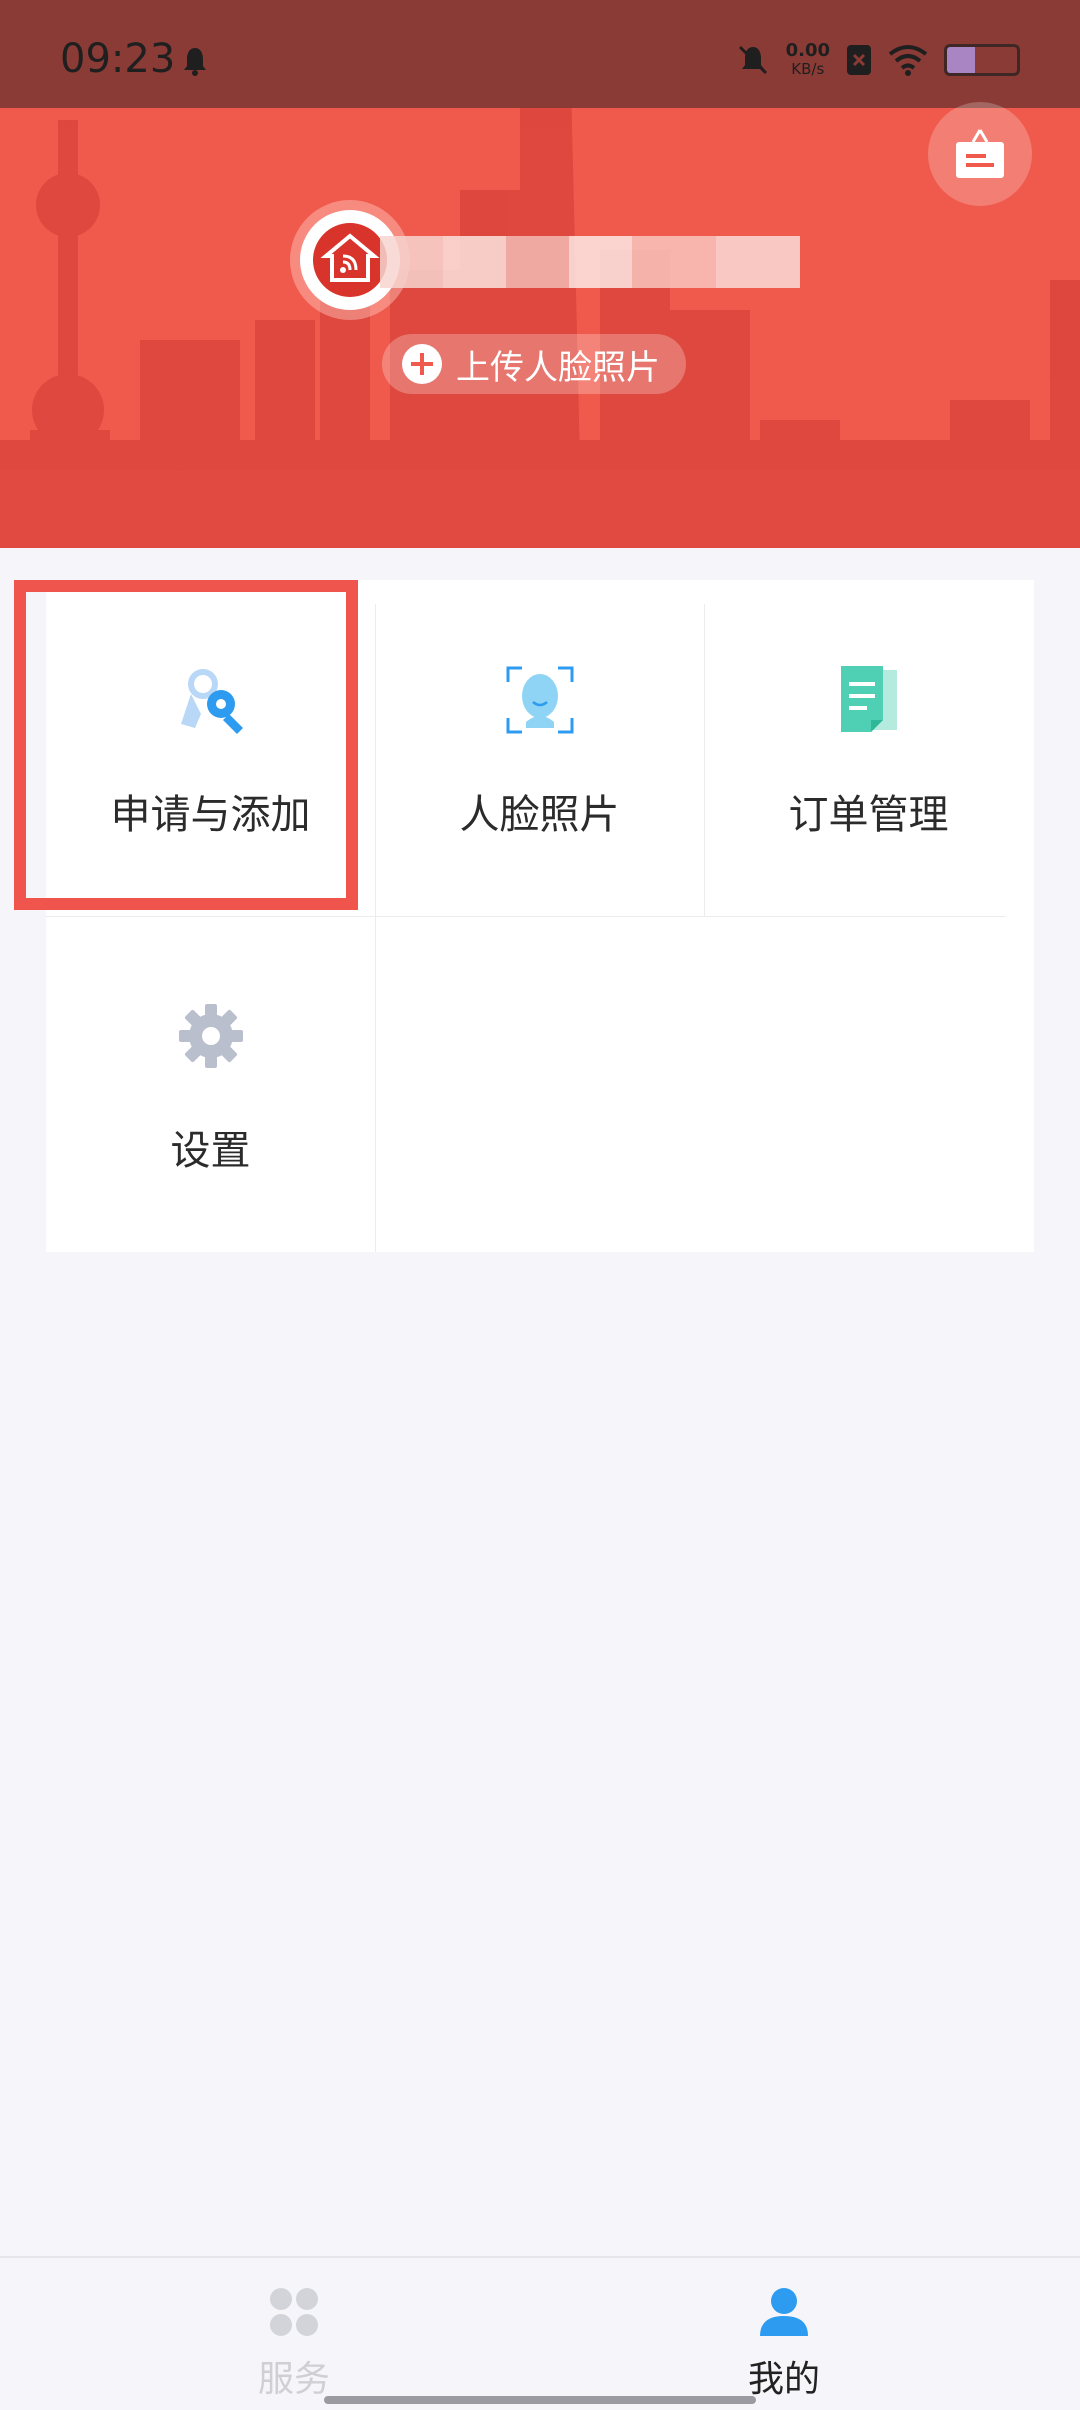  What do you see at coordinates (869, 700) in the screenshot?
I see `document-icon` at bounding box center [869, 700].